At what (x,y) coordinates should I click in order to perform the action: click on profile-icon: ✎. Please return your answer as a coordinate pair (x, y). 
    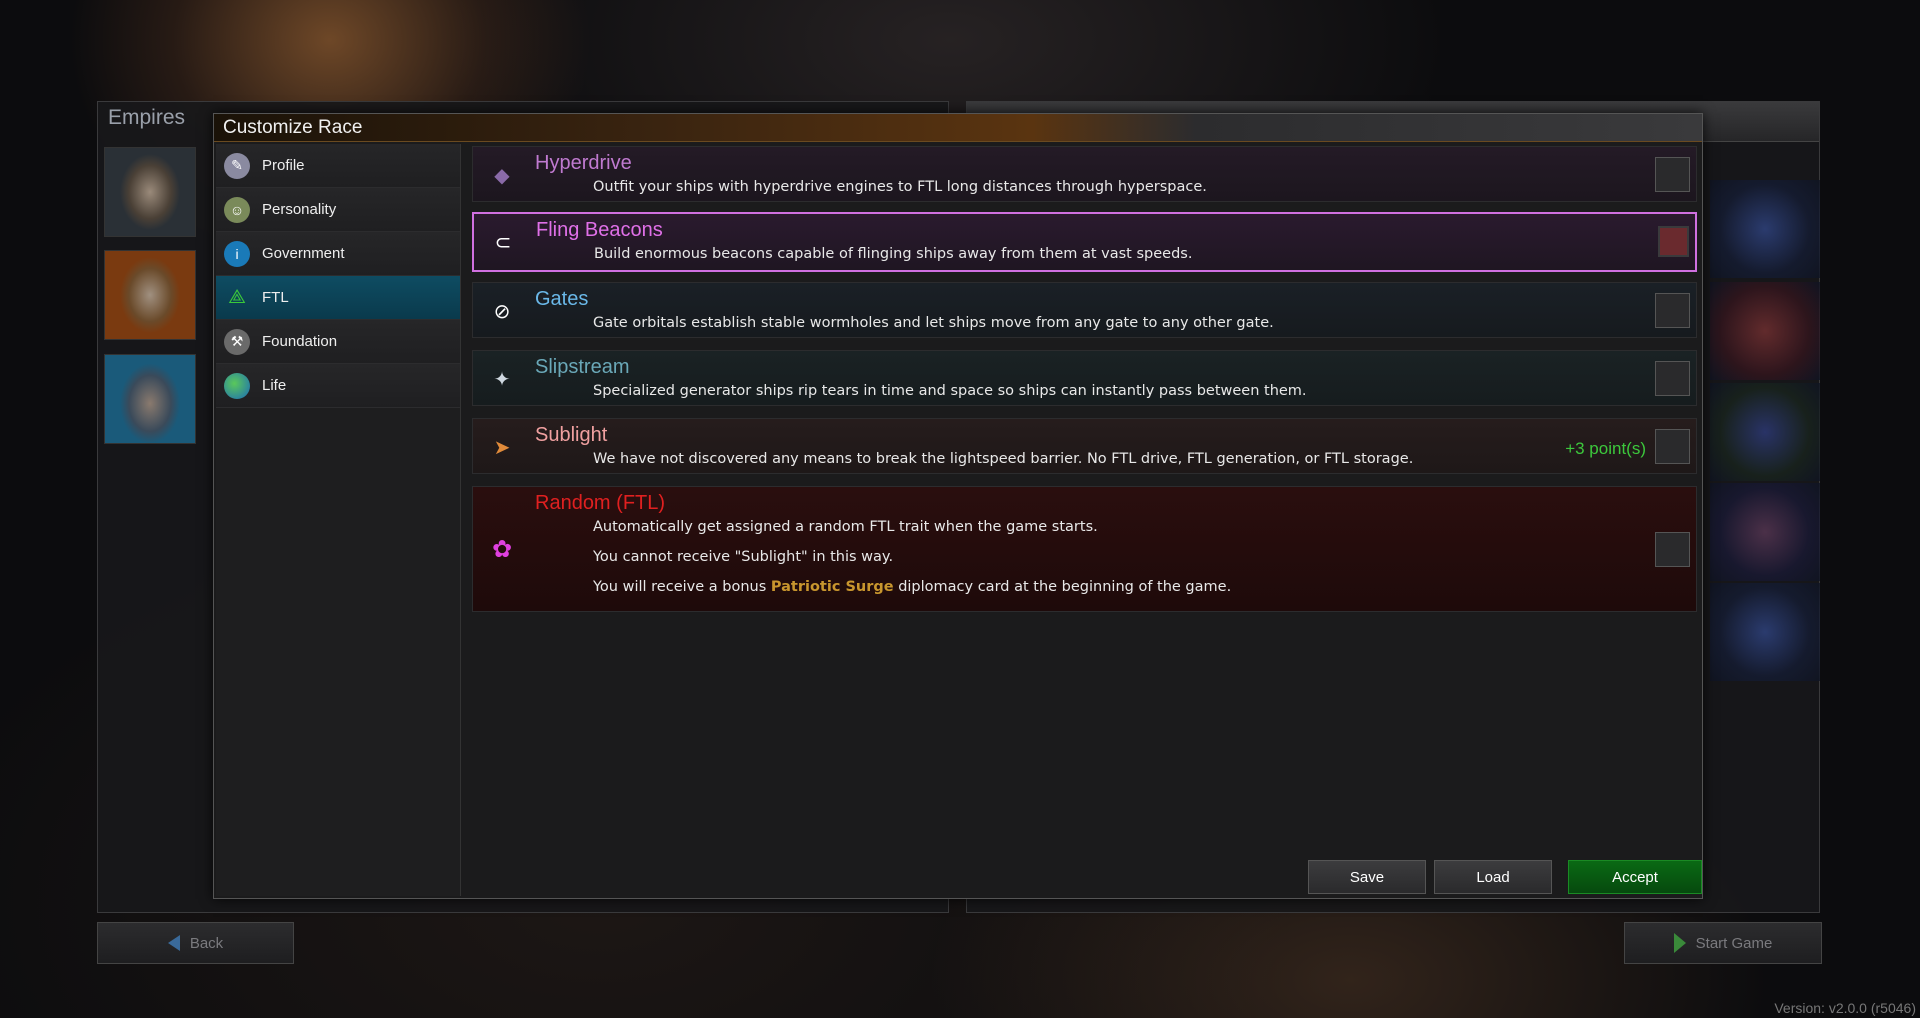
    Looking at the image, I should click on (237, 165).